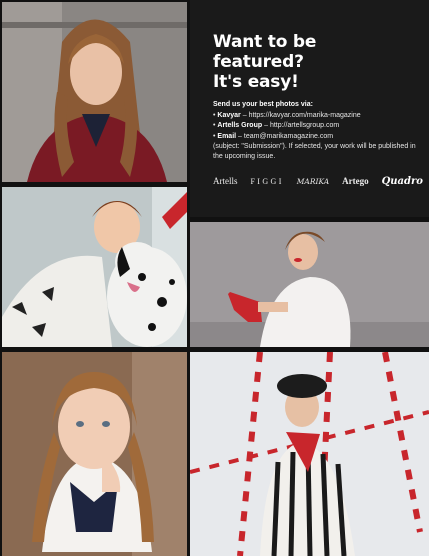 This screenshot has width=429, height=556. I want to click on logo-quadro: Quadro, so click(402, 181).